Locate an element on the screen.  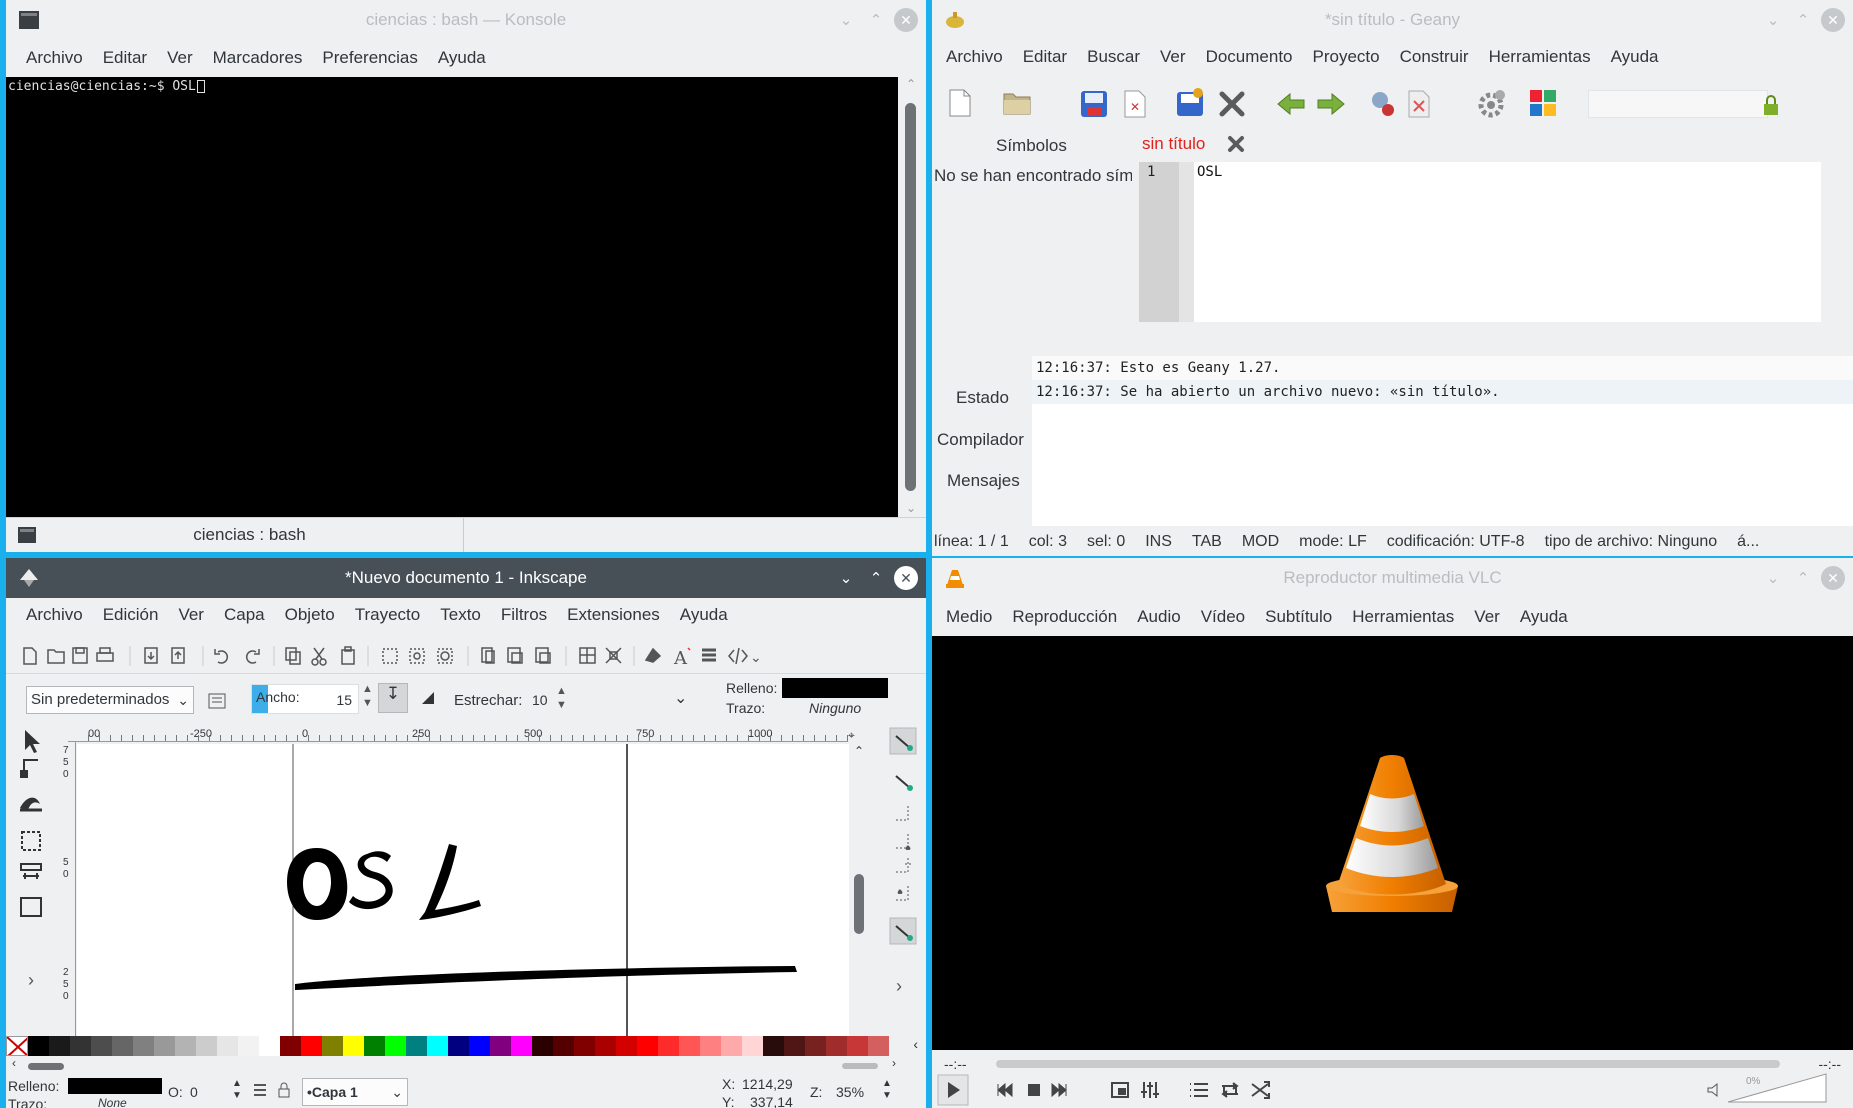
remaining-time: --:-- is located at coordinates (1829, 1064).